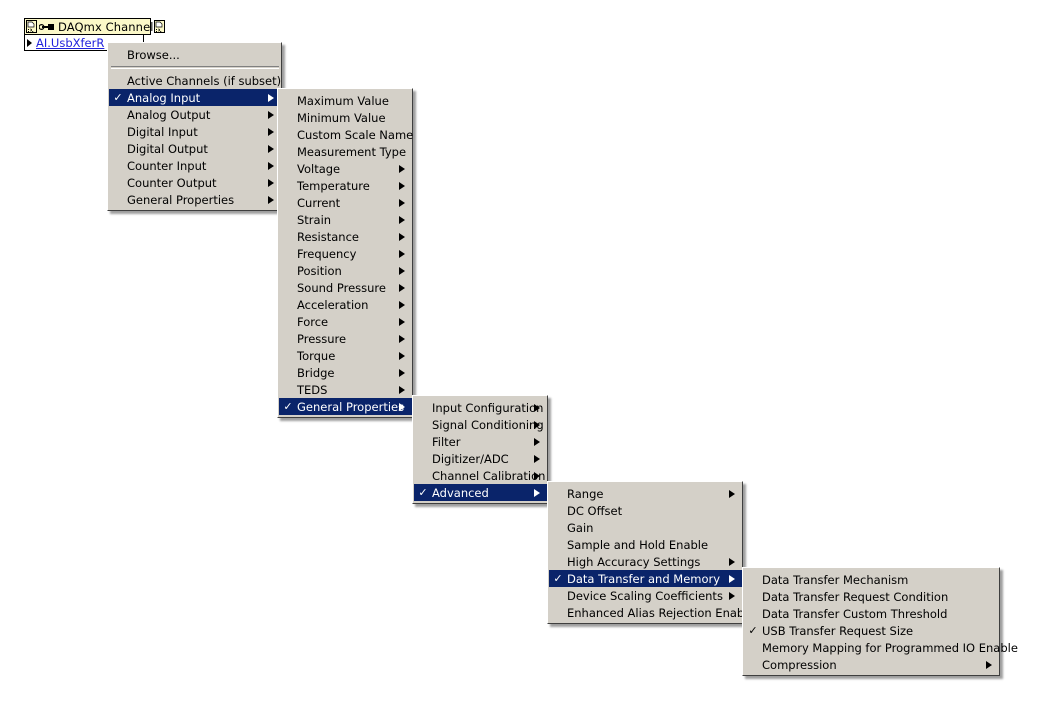 Image resolution: width=1050 pixels, height=718 pixels. What do you see at coordinates (195, 80) in the screenshot?
I see `menu-item-active-channels-if-subset: Active Channels (if subset)` at bounding box center [195, 80].